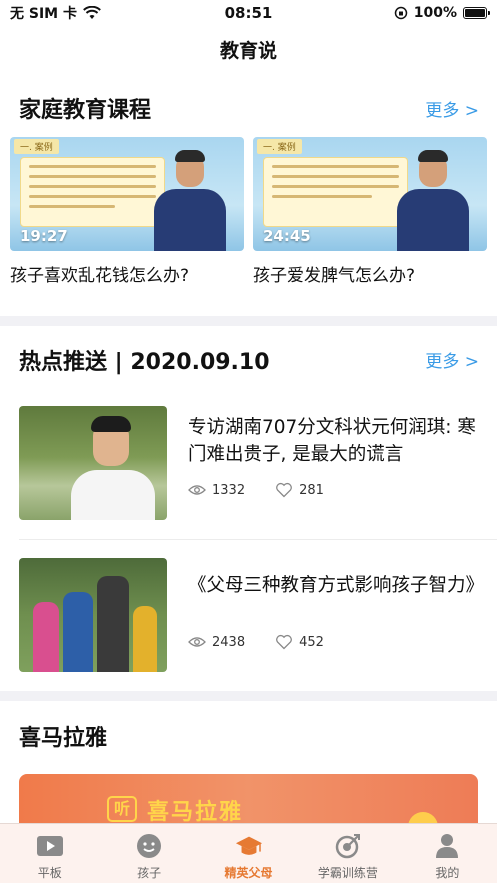 Image resolution: width=497 pixels, height=883 pixels. Describe the element at coordinates (332, 441) in the screenshot. I see `news-title: 专访湖南707分文科状元何润琪: 寒门难出贵子, 是最大的谎言` at that location.